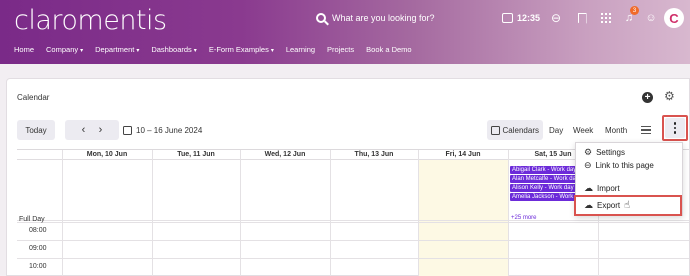  I want to click on menu-item-settings: ⚙ Settings, so click(604, 152).